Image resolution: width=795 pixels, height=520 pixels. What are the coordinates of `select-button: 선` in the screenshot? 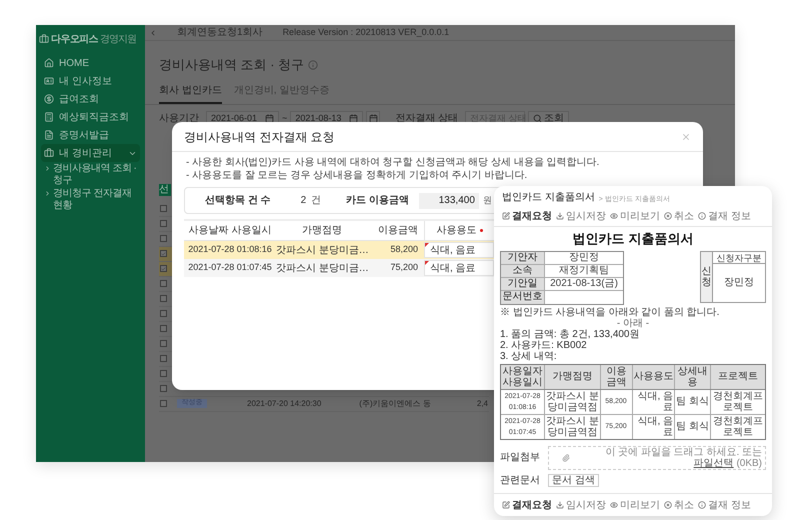 It's located at (165, 190).